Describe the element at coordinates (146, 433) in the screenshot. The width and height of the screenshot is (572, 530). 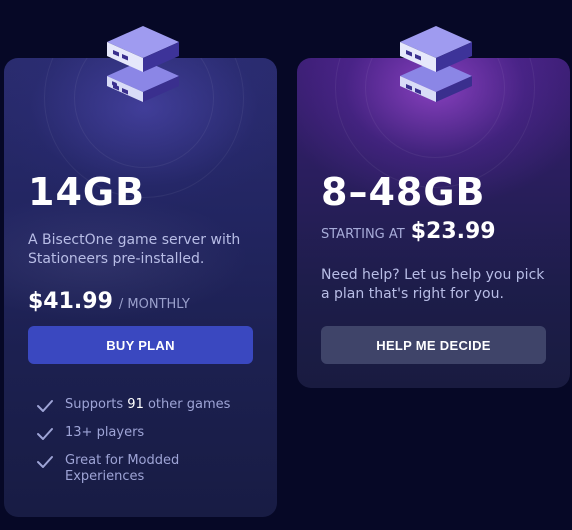
I see `list-item: 13+ players` at that location.